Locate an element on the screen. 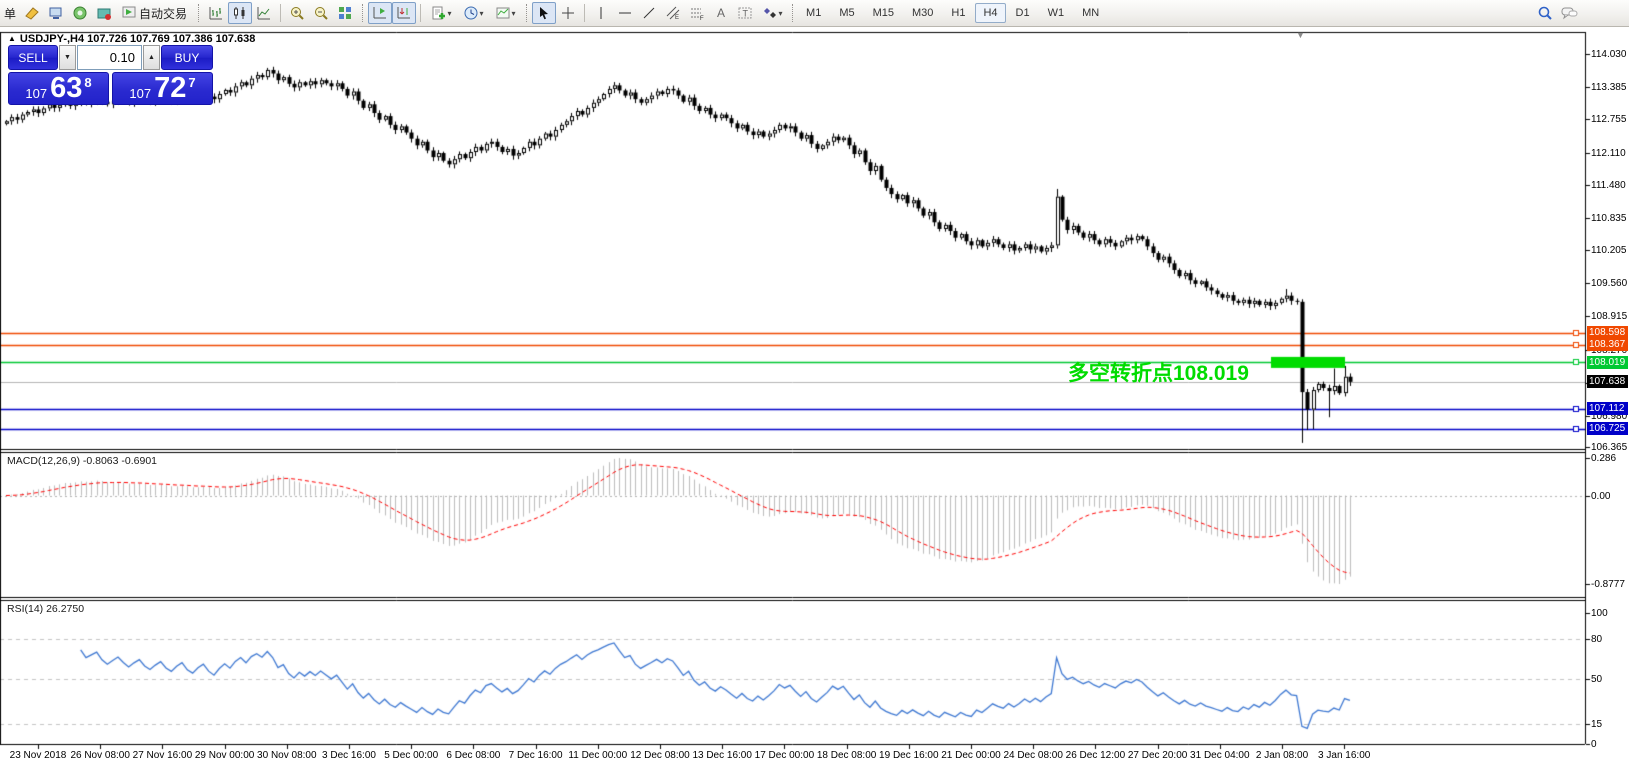 The image size is (1629, 773). time-axis-label: 18 Dec 08:00 is located at coordinates (846, 755).